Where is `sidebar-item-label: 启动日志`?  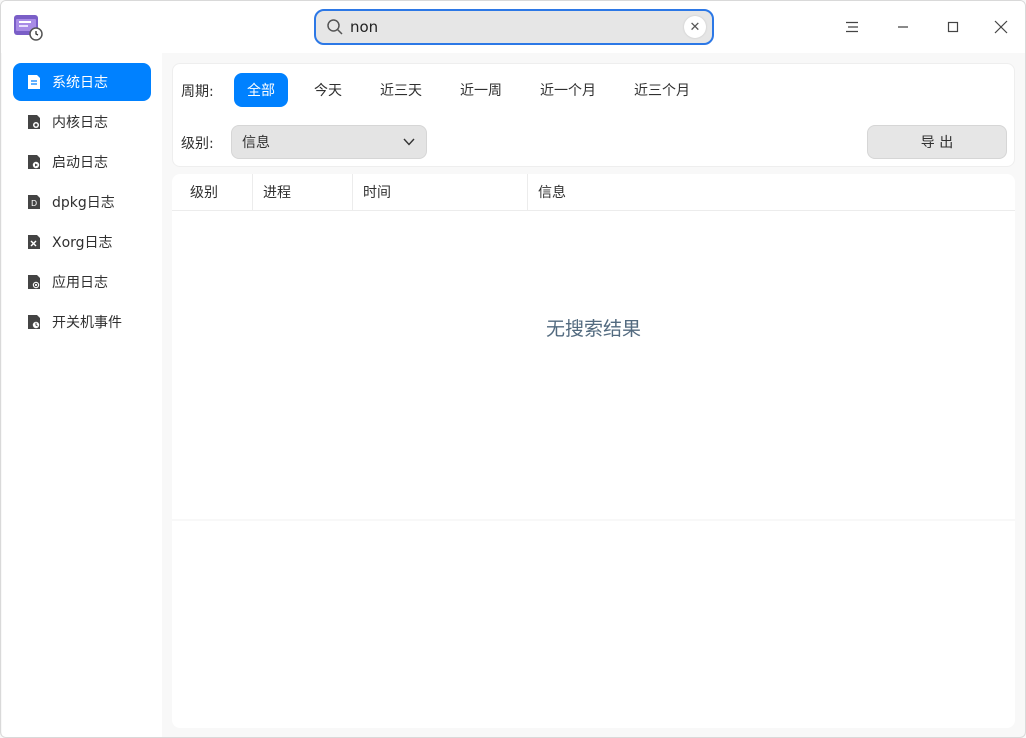 sidebar-item-label: 启动日志 is located at coordinates (80, 163).